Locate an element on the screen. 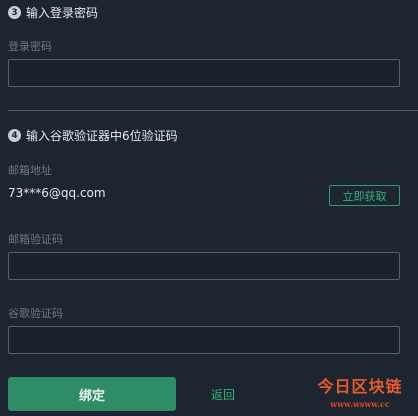 This screenshot has height=416, width=418. step-4-number-icon: 4 is located at coordinates (14, 135).